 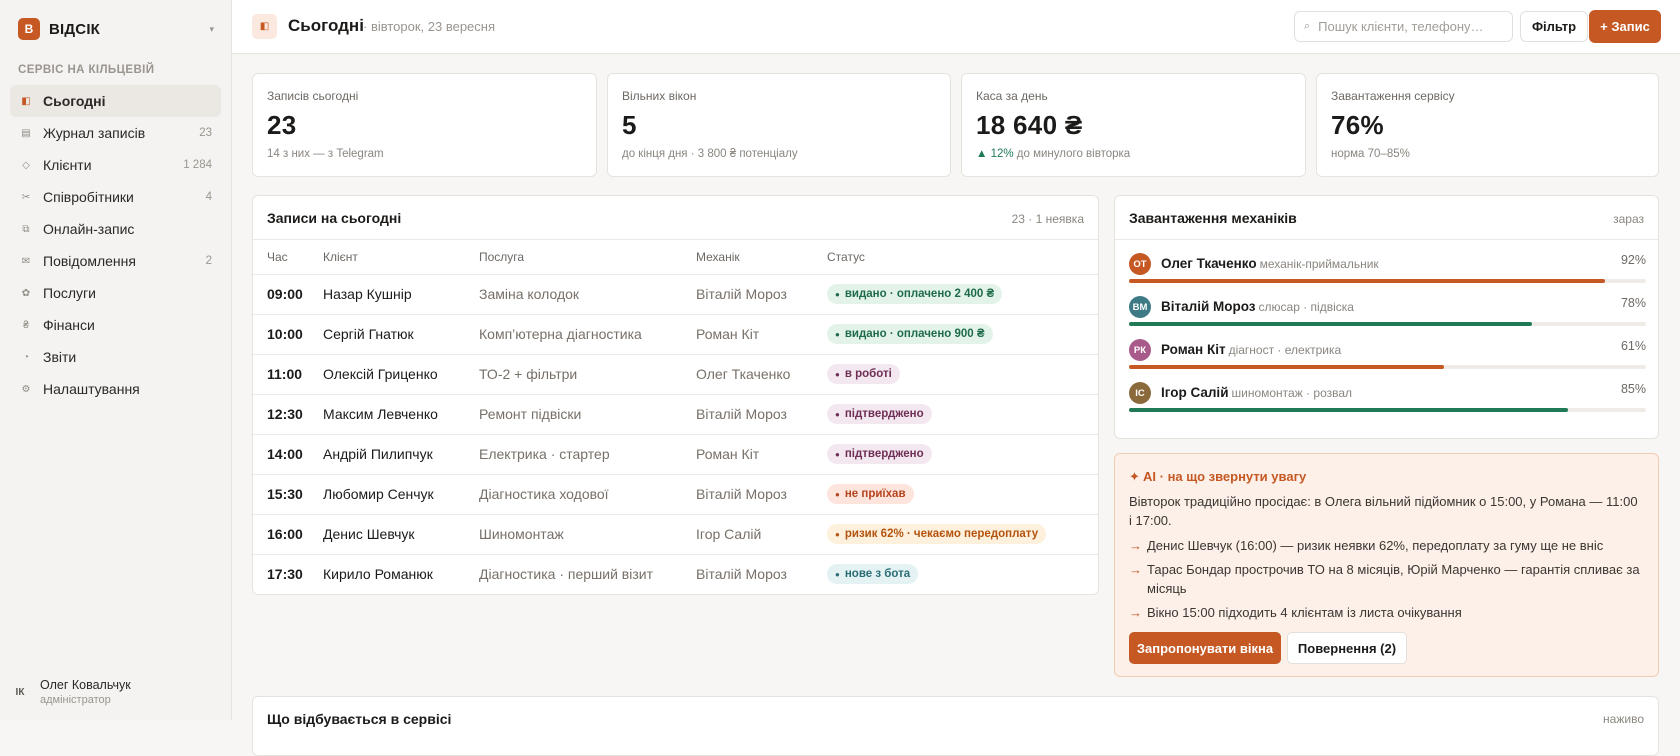 I want to click on workspace-switcher: В ВІДСІК ▾, so click(x=116, y=29).